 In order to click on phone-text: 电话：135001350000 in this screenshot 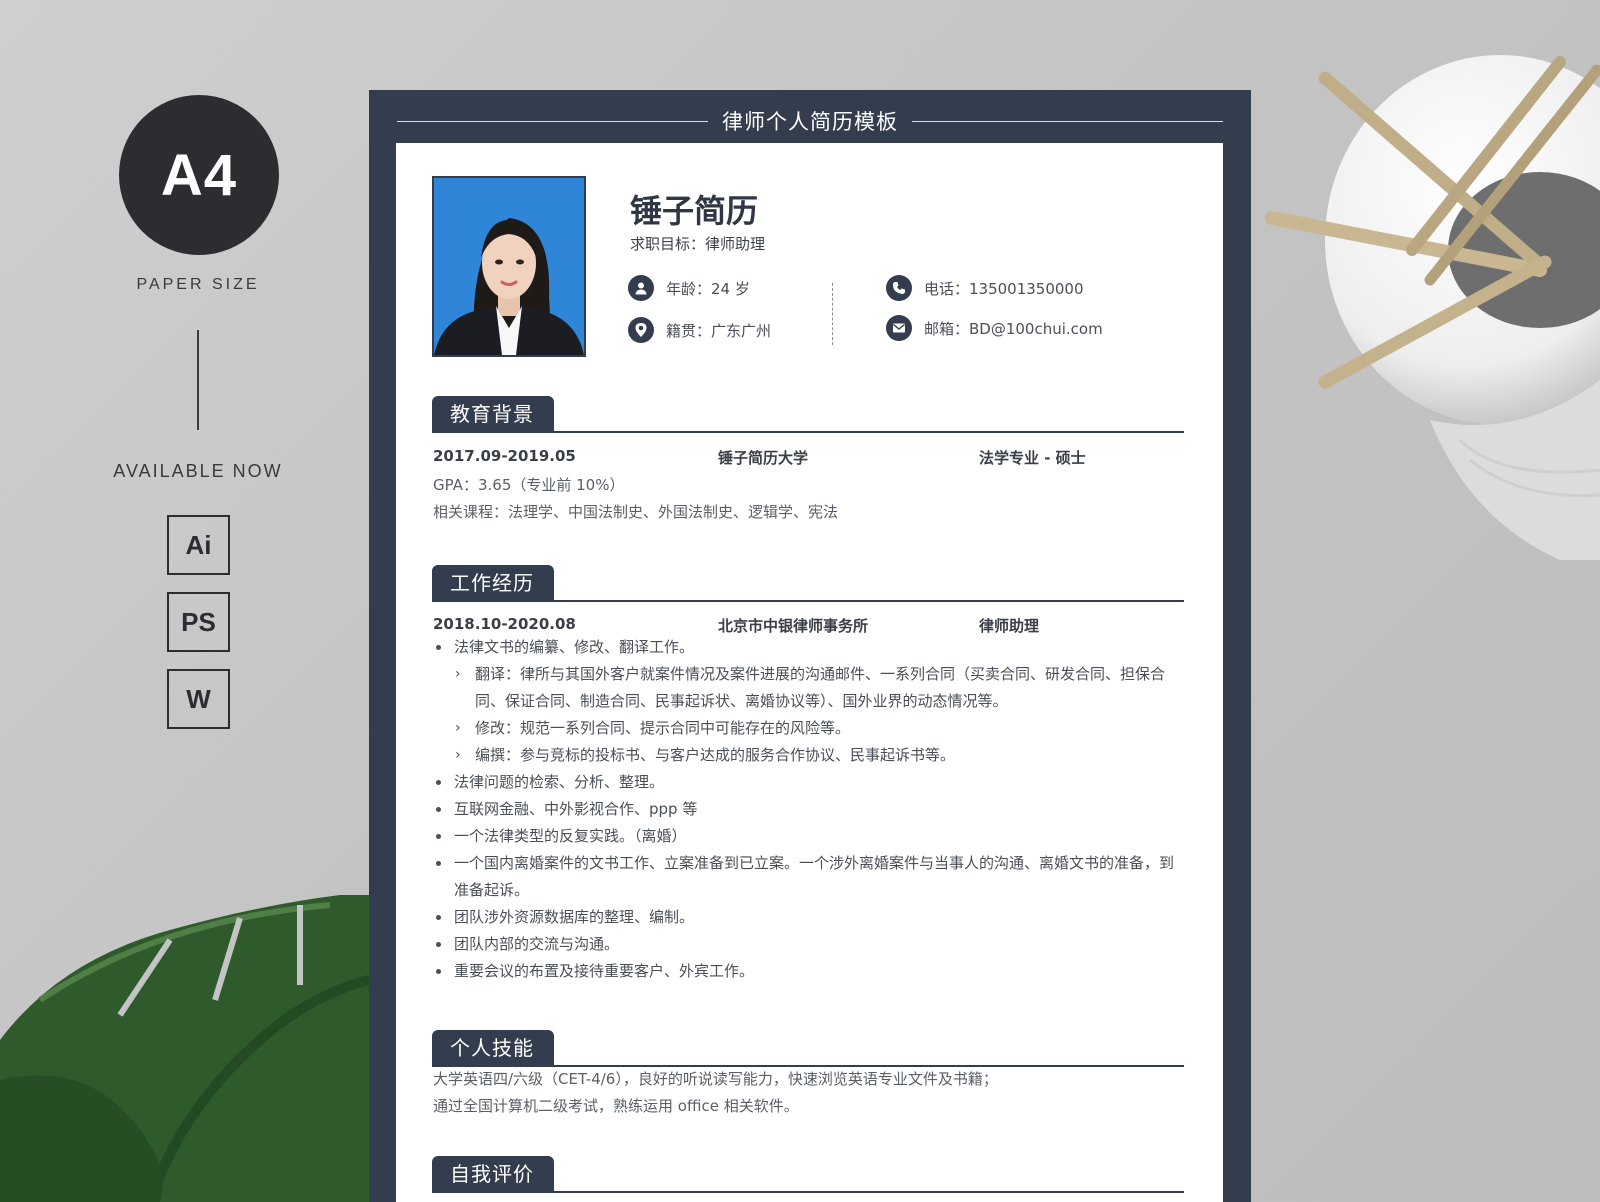, I will do `click(1004, 288)`.